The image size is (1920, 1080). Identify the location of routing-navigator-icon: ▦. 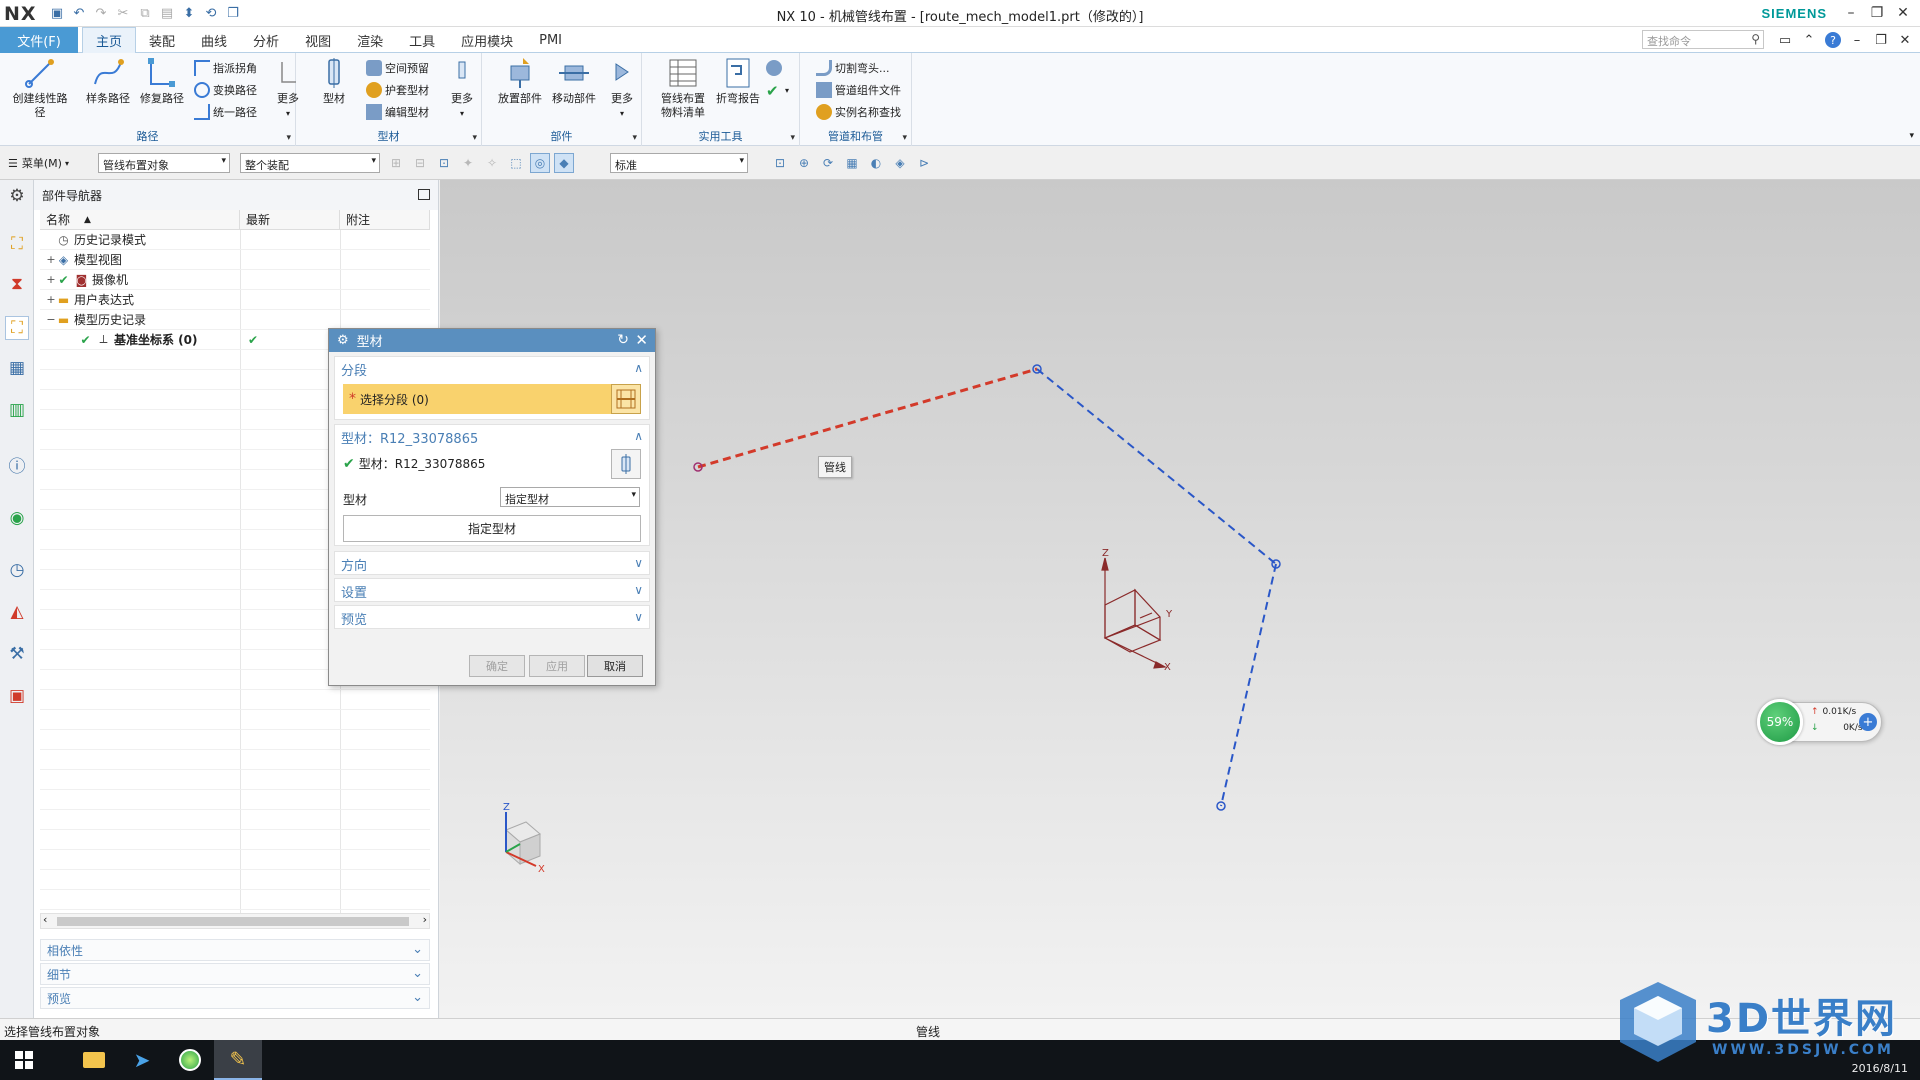
(17, 368).